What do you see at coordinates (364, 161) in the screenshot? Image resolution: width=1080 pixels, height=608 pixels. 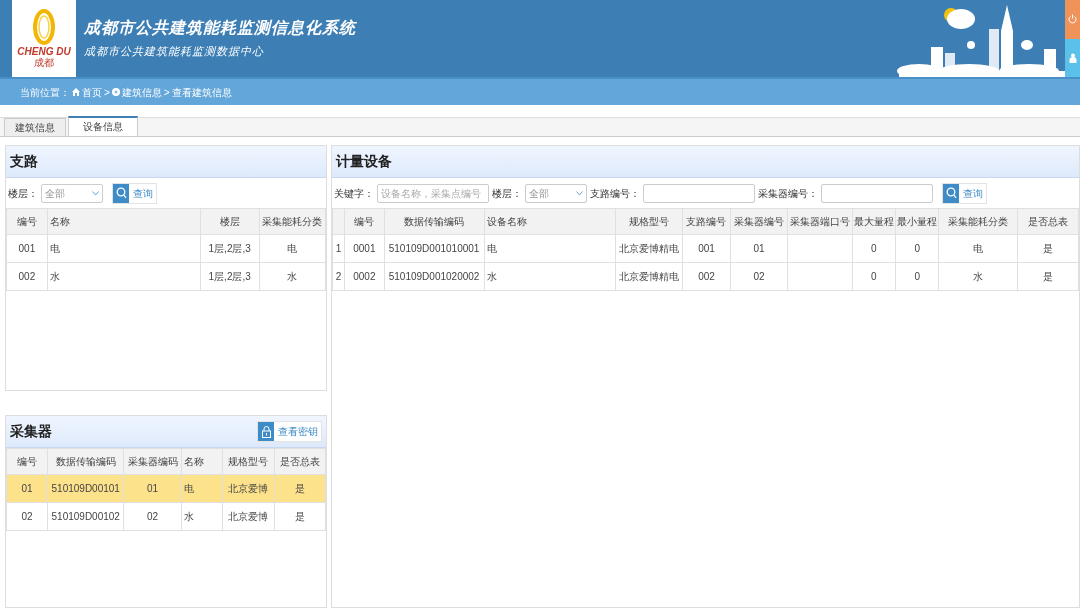 I see `panel-title: 计量设备` at bounding box center [364, 161].